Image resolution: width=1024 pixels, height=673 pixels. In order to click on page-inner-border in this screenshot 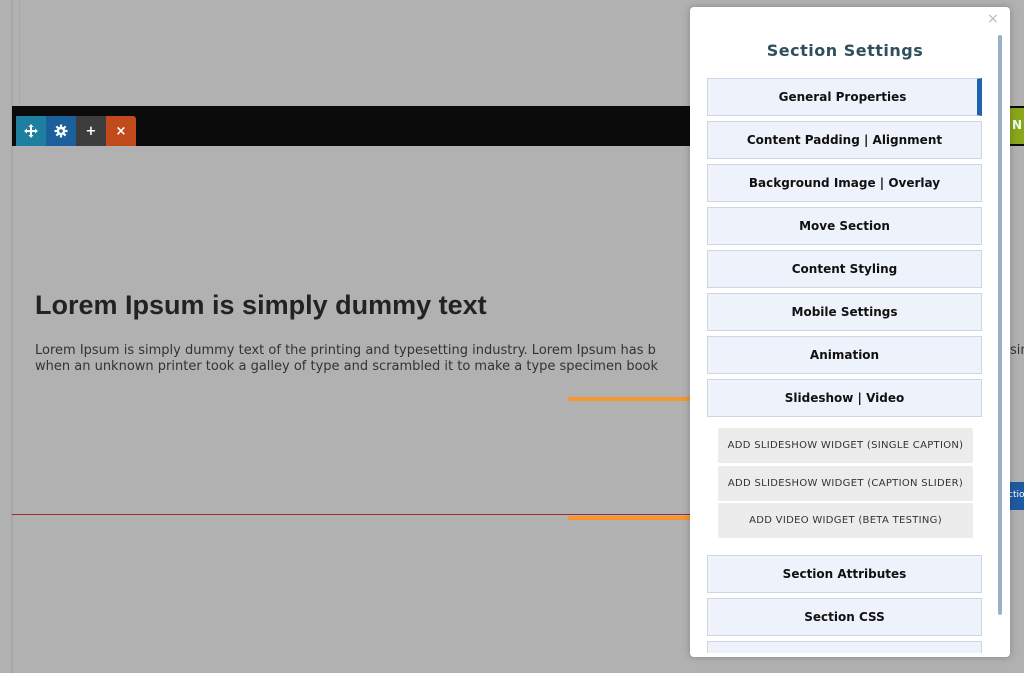, I will do `click(19, 53)`.